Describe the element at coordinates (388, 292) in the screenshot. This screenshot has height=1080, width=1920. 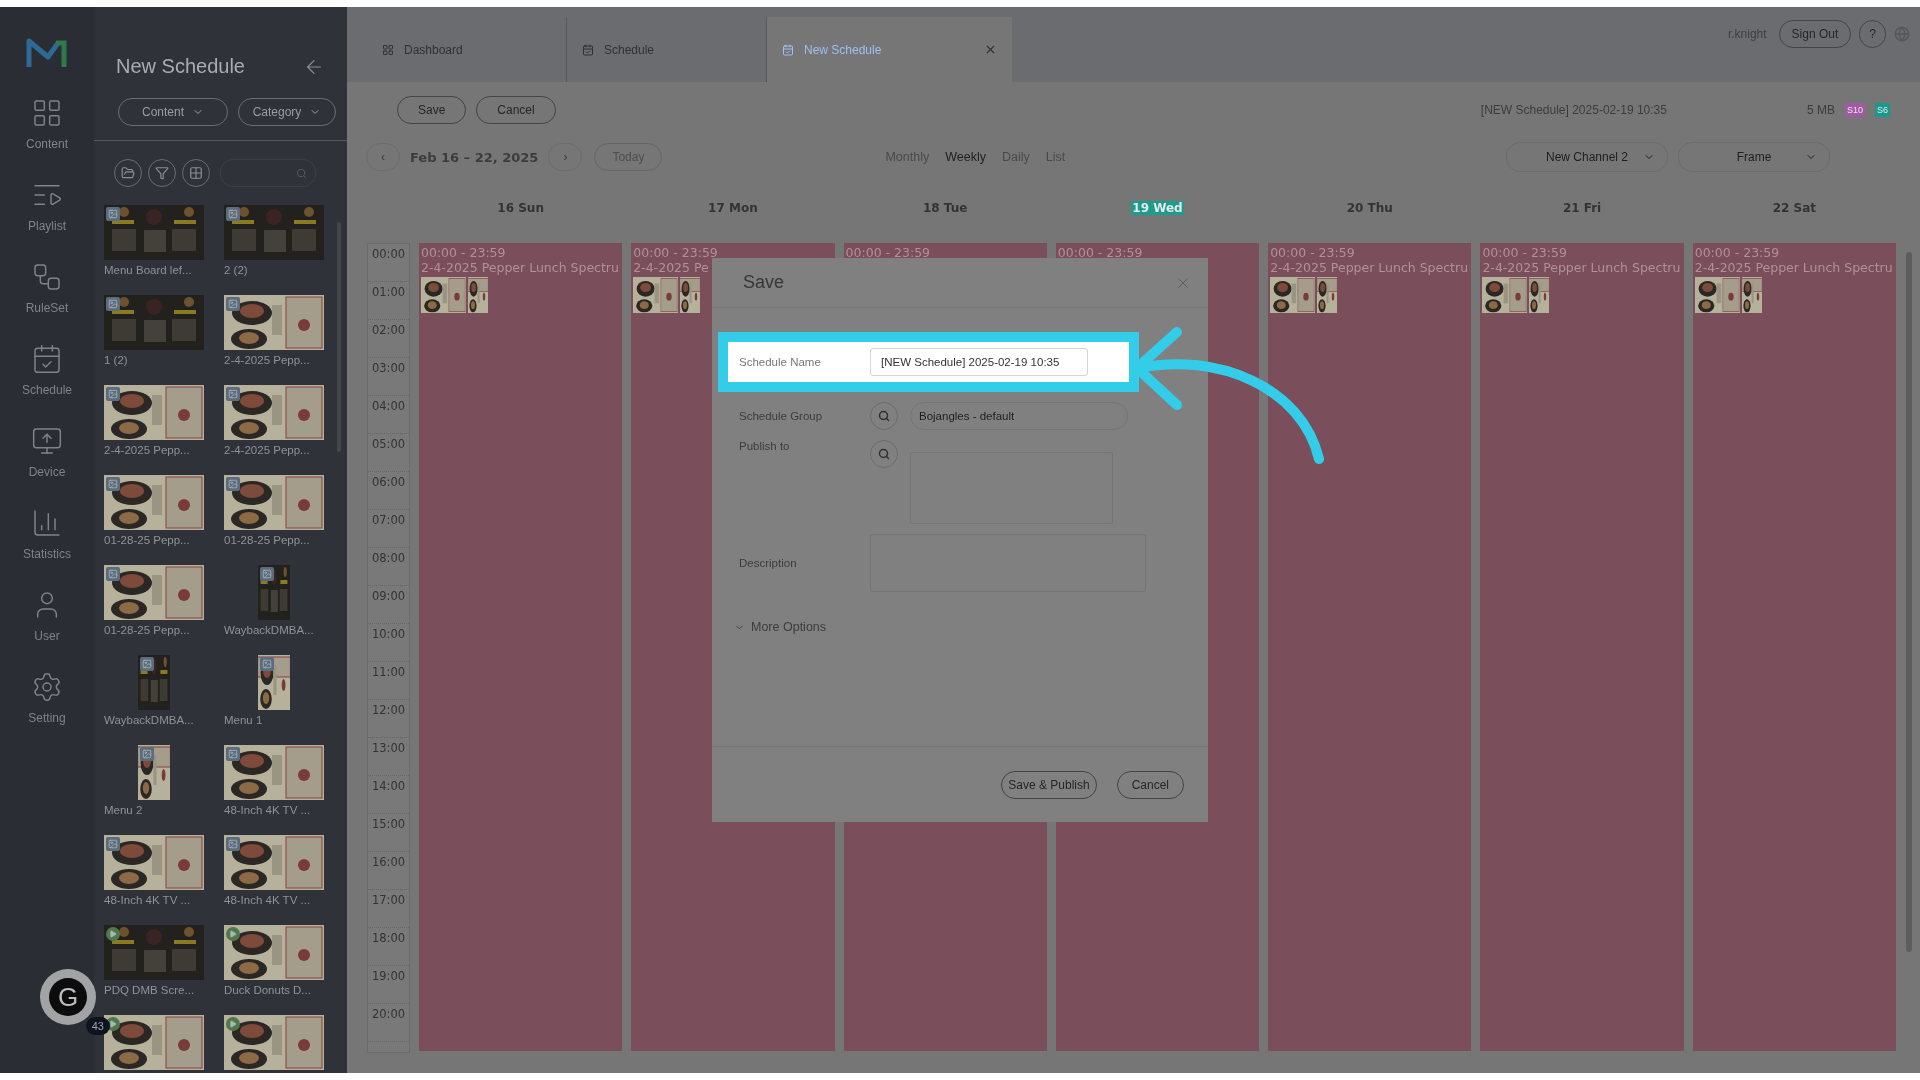
I see `hour-label: 01:00` at that location.